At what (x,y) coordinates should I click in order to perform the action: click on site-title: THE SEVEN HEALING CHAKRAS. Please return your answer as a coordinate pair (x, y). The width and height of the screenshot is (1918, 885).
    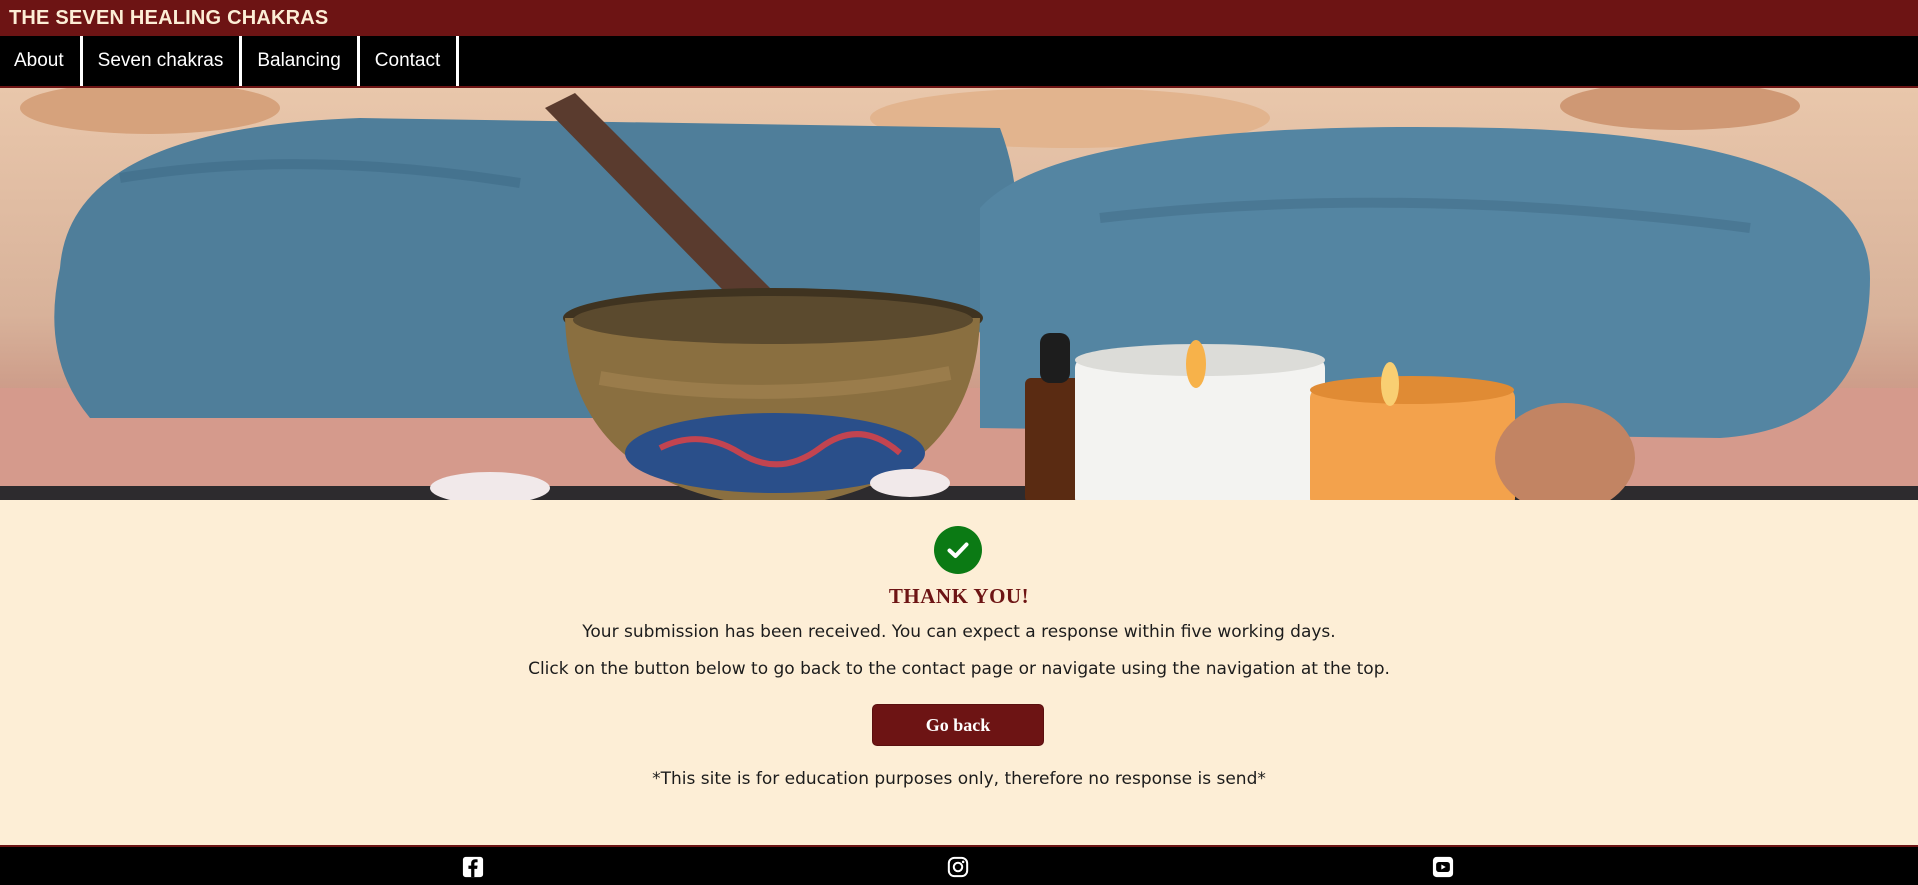
    Looking at the image, I should click on (169, 17).